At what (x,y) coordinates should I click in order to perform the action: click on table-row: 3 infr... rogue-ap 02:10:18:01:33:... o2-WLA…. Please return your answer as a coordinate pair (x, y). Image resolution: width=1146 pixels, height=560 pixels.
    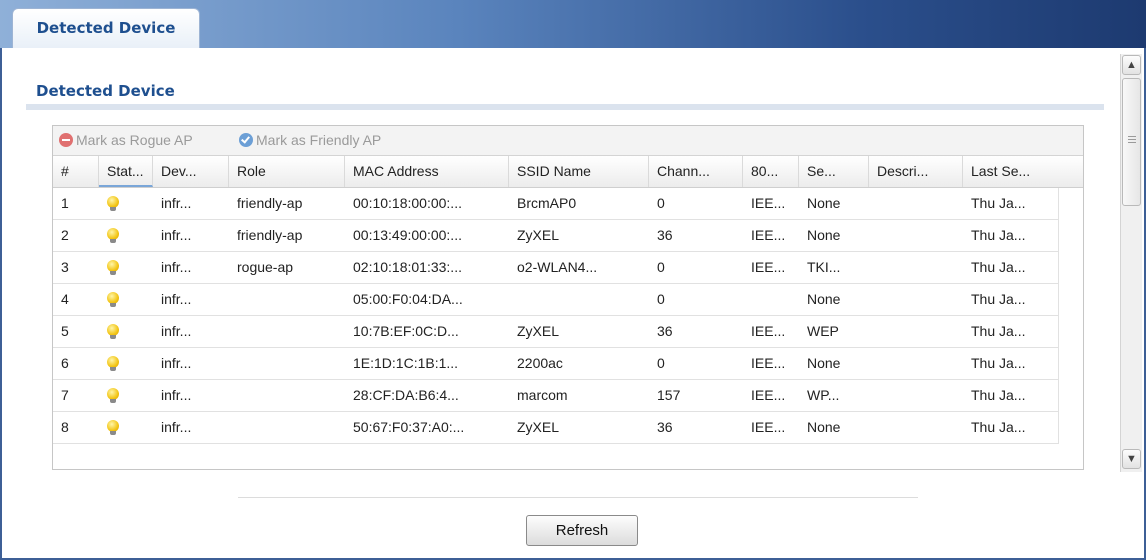
    Looking at the image, I should click on (556, 268).